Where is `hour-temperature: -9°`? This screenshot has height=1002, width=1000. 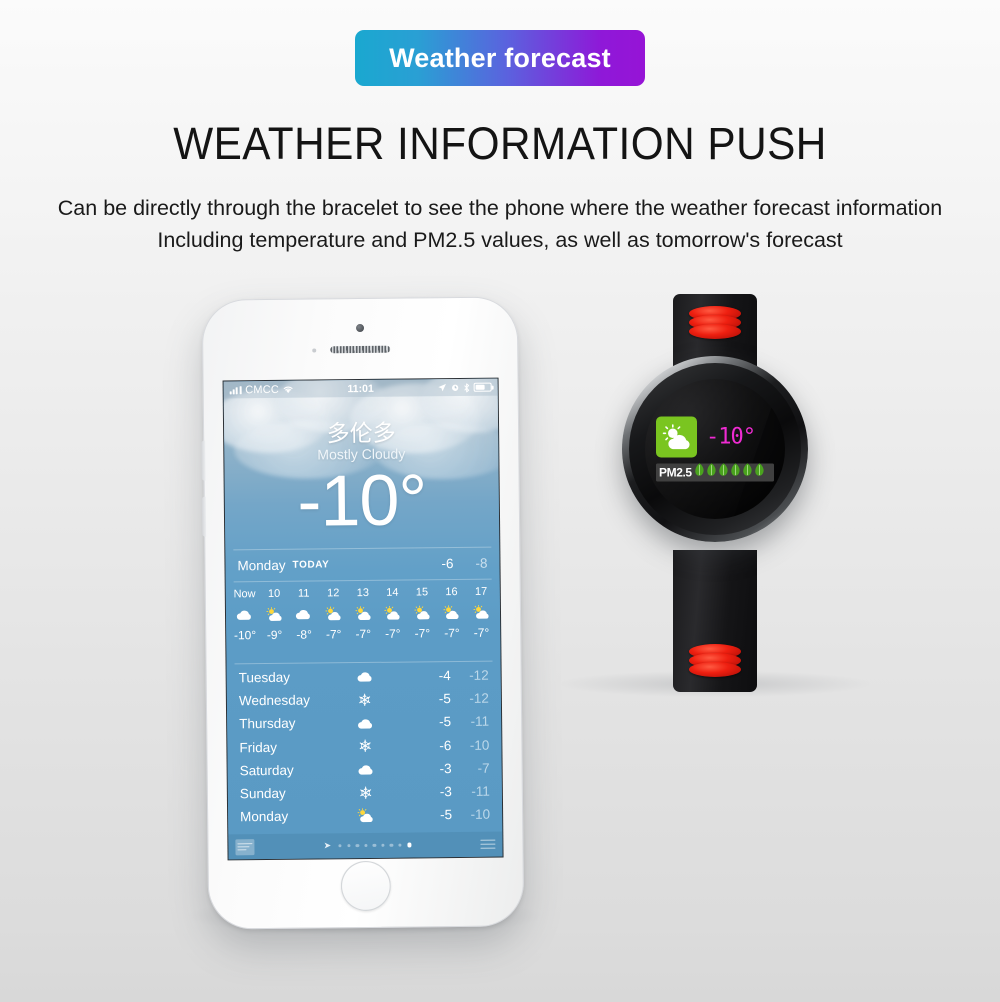 hour-temperature: -9° is located at coordinates (274, 635).